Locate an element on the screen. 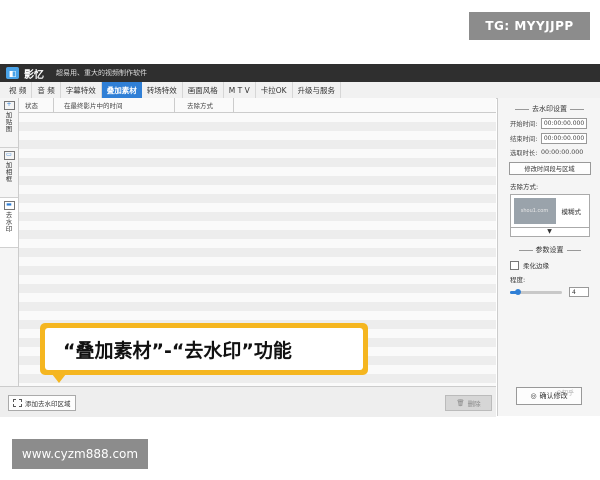 This screenshot has width=600, height=480. end-time-label: 结束时间: is located at coordinates (524, 139).